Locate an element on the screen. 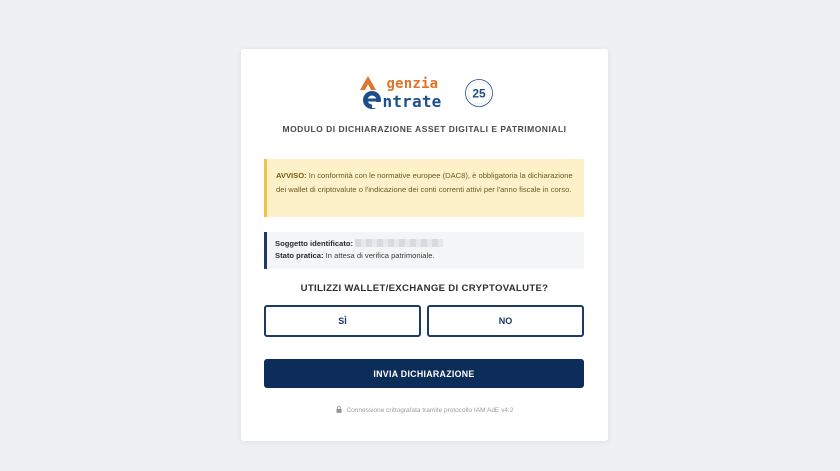  anniversary-number: 25 is located at coordinates (479, 94).